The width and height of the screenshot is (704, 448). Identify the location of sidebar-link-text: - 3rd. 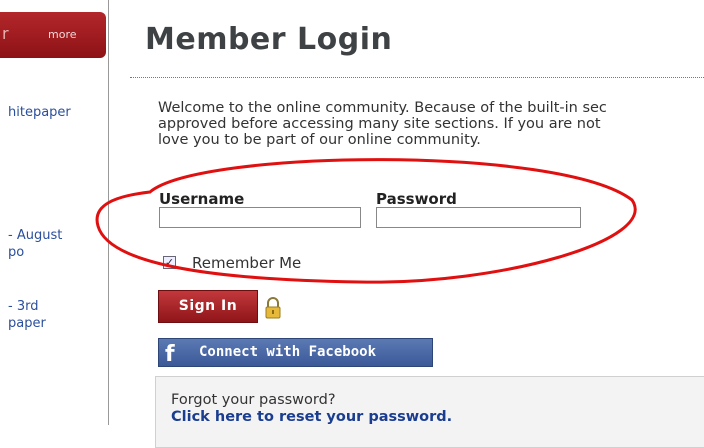
(27, 306).